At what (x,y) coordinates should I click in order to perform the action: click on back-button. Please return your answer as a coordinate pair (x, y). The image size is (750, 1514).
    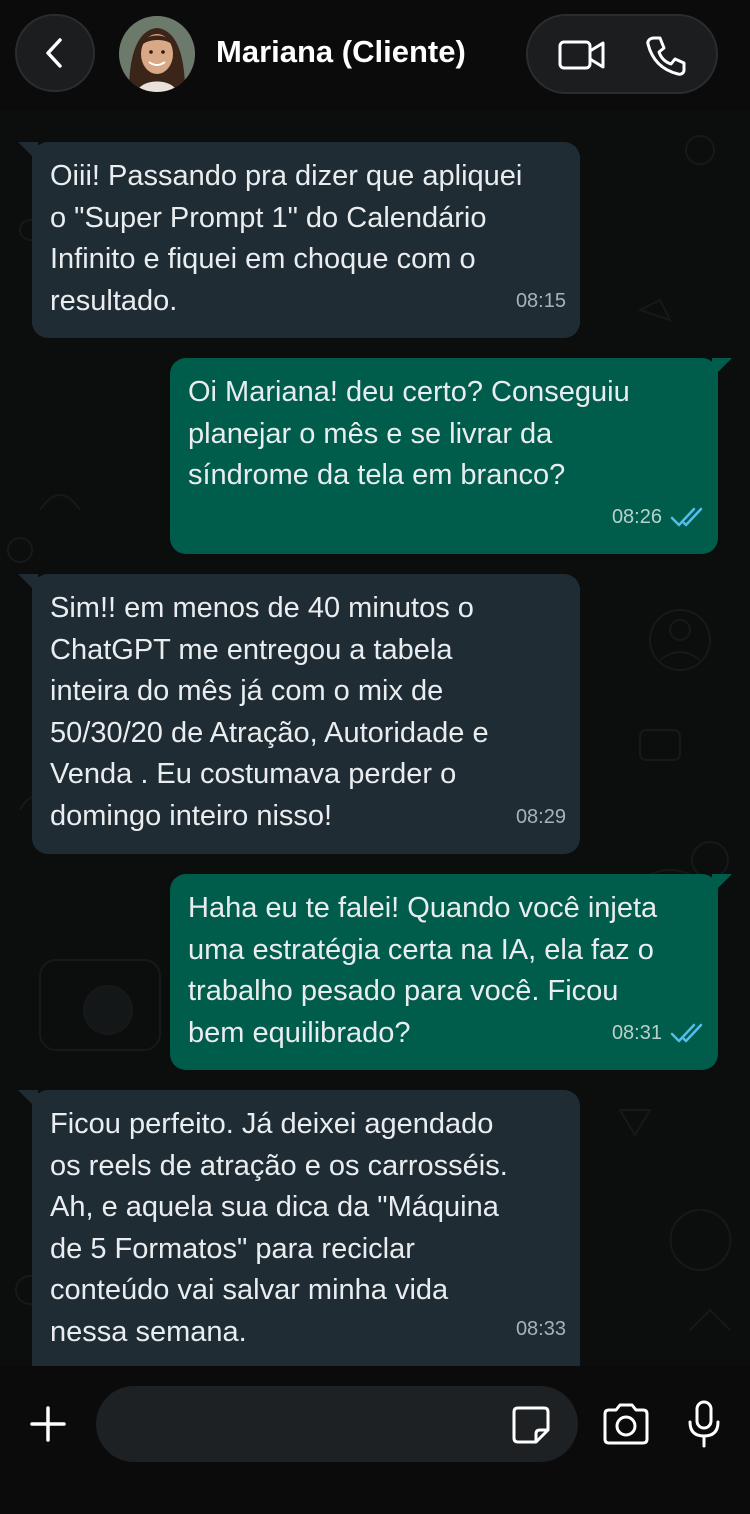
    Looking at the image, I should click on (55, 53).